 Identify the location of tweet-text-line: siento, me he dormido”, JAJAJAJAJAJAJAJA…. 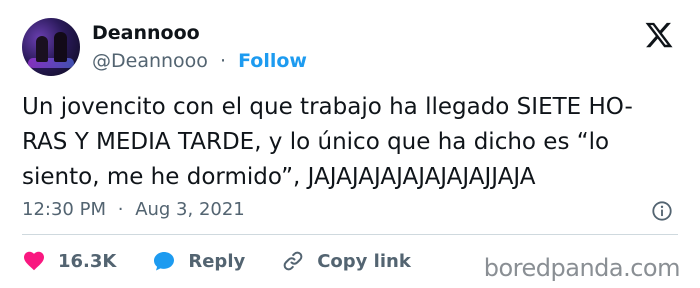
(279, 177).